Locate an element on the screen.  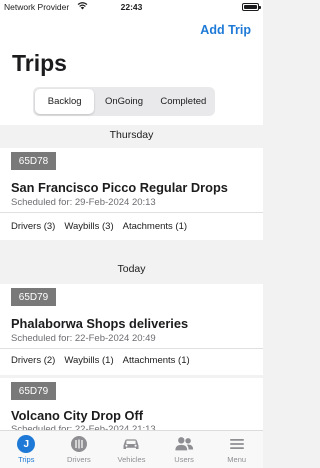
hamburger-icon is located at coordinates (237, 444).